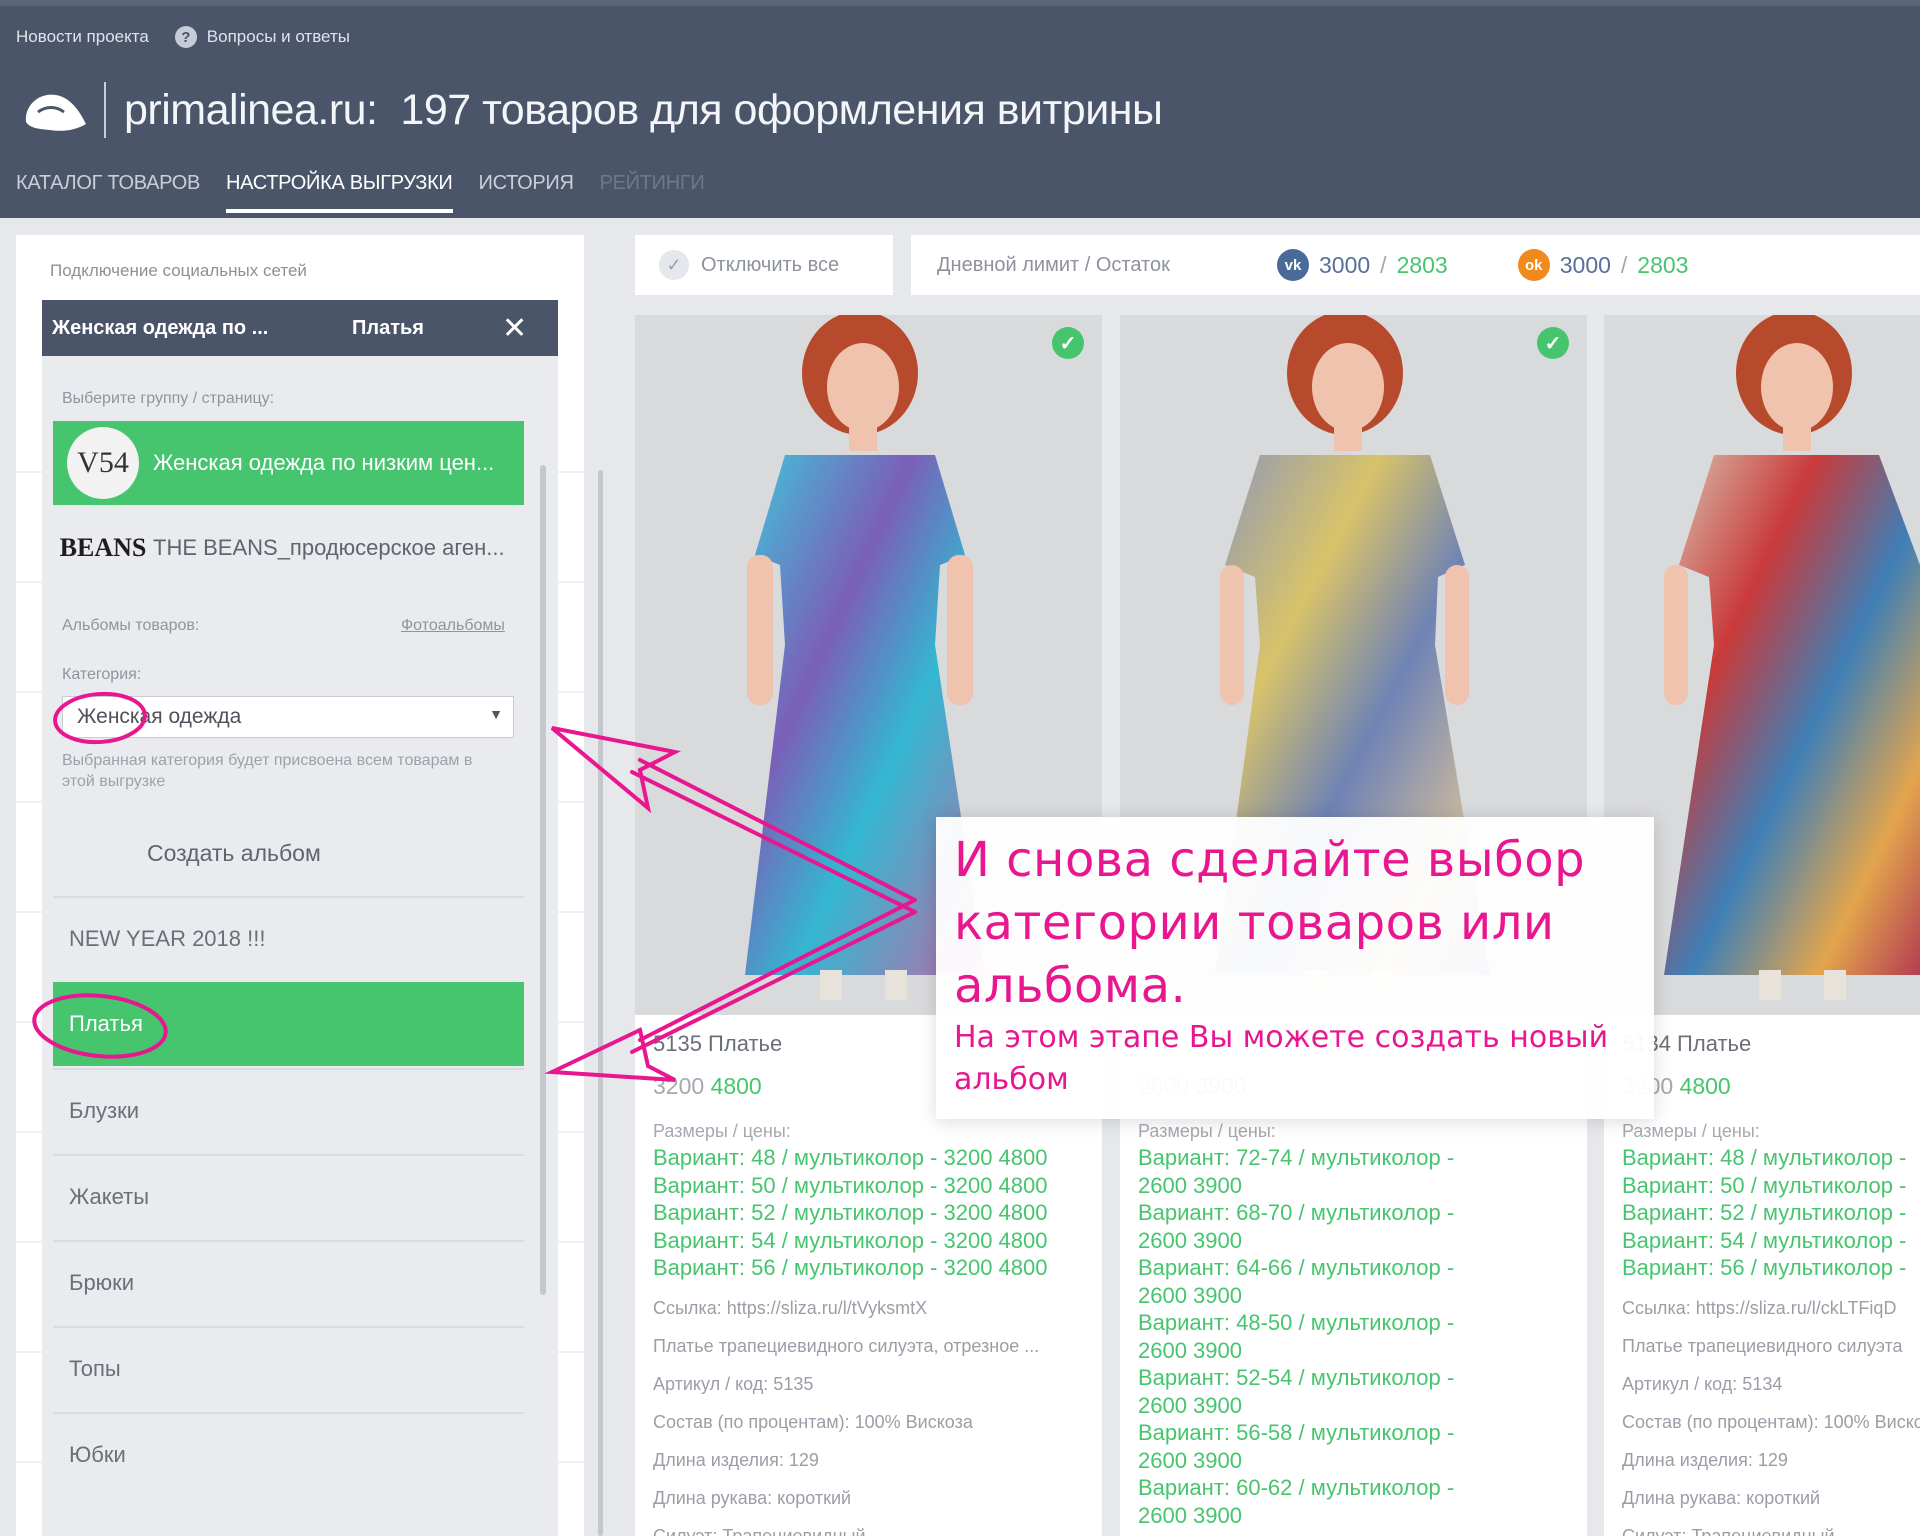 The height and width of the screenshot is (1536, 1920). Describe the element at coordinates (1053, 264) in the screenshot. I see `daily-limit-label: Дневной лимит / Остаток` at that location.